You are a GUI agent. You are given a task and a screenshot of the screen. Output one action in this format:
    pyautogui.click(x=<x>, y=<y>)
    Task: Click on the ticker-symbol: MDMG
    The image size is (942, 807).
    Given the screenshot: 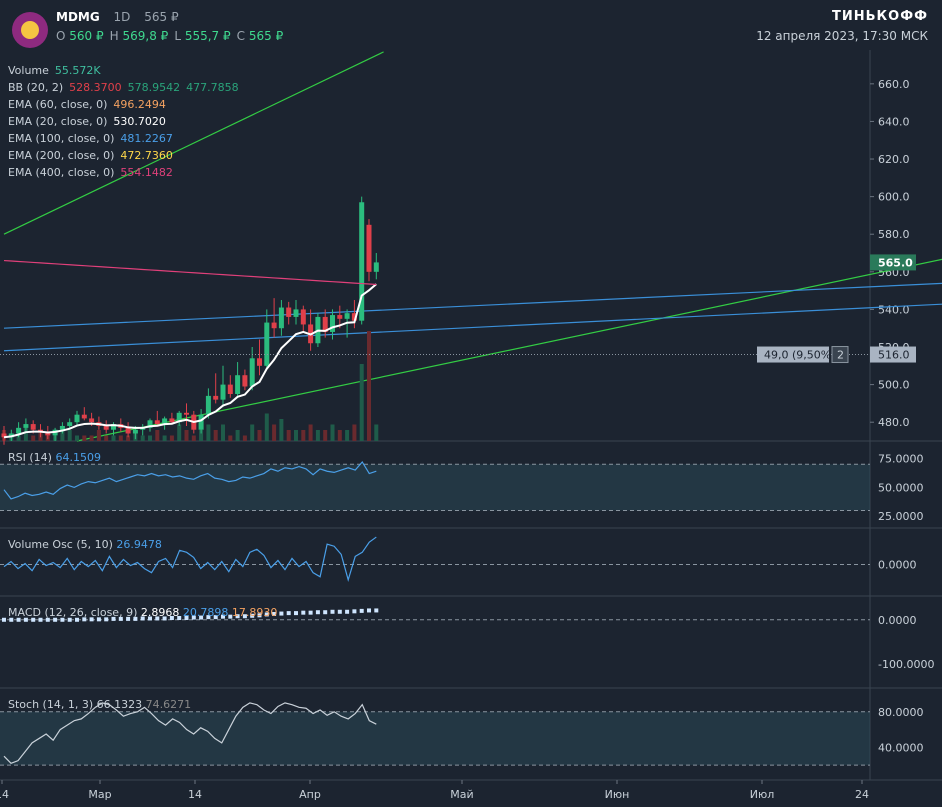 What is the action you would take?
    pyautogui.click(x=78, y=17)
    